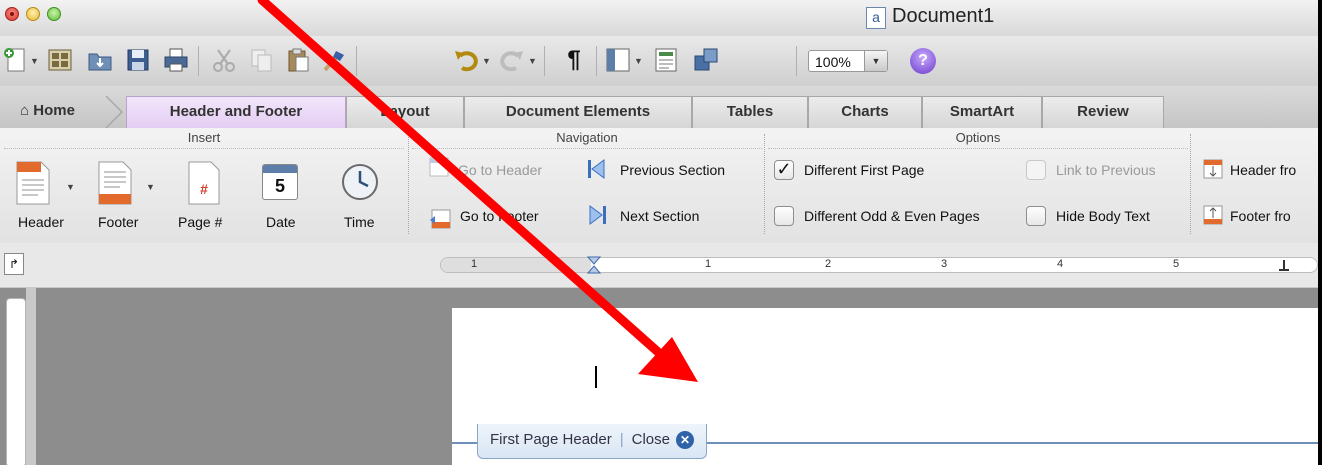 The height and width of the screenshot is (465, 1328). What do you see at coordinates (532, 61) in the screenshot?
I see `redo-dropdown-arrow: ▼` at bounding box center [532, 61].